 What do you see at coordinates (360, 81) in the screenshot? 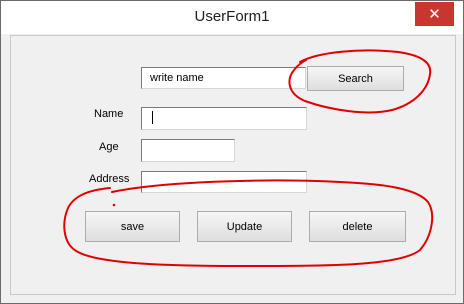
I see `search-circle-annotation` at bounding box center [360, 81].